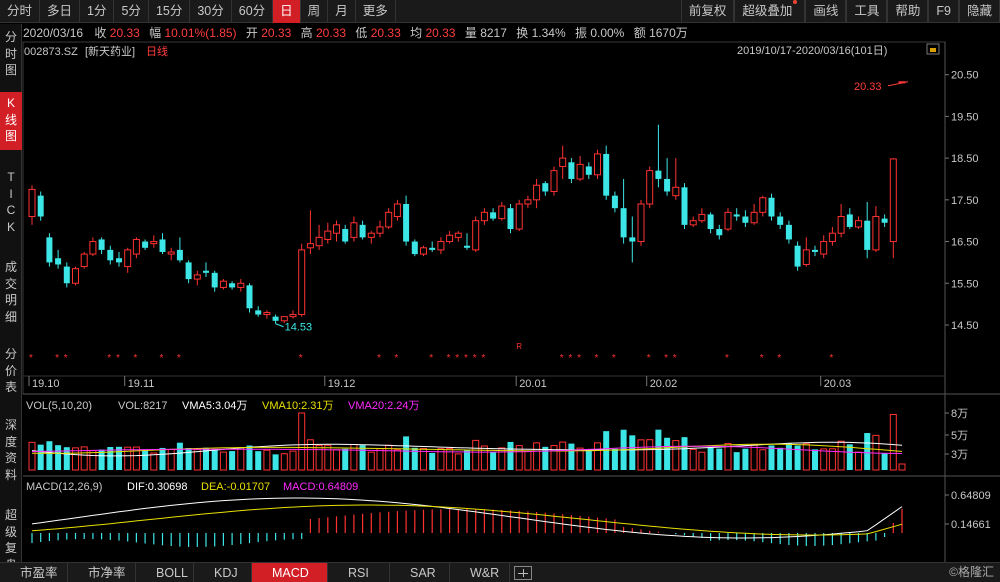 The image size is (1000, 582). What do you see at coordinates (157, 487) in the screenshot?
I see `dif-value: DIF:0.30698` at bounding box center [157, 487].